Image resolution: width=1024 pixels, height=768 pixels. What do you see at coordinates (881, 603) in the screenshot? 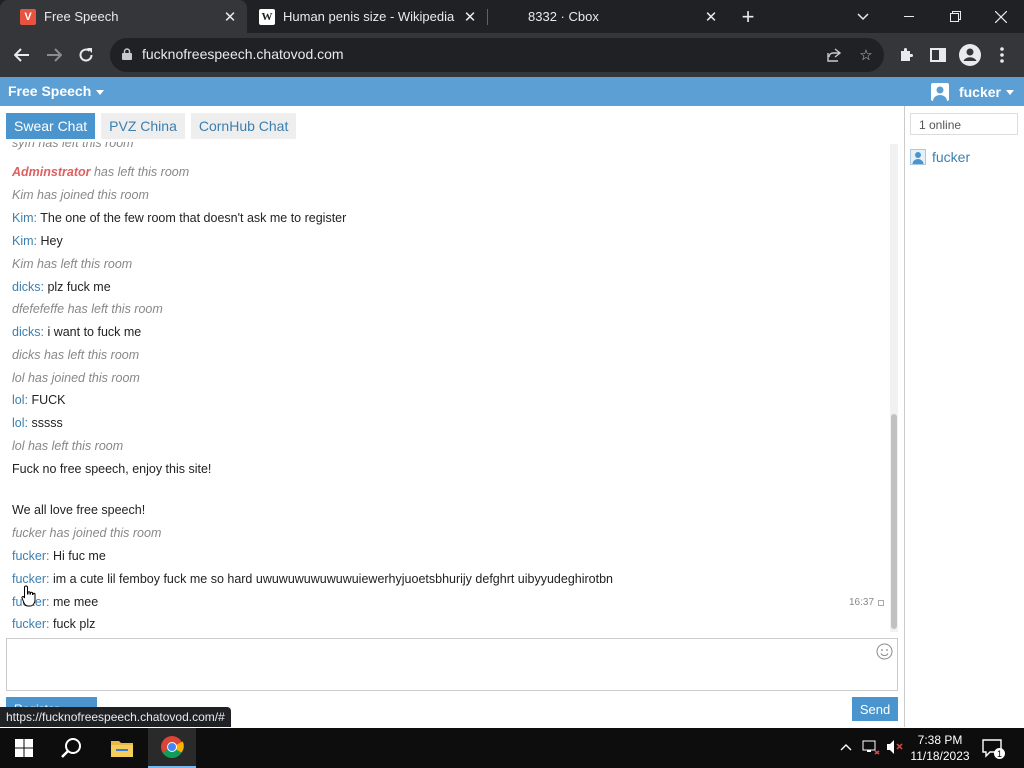
I see `message-checkbox` at bounding box center [881, 603].